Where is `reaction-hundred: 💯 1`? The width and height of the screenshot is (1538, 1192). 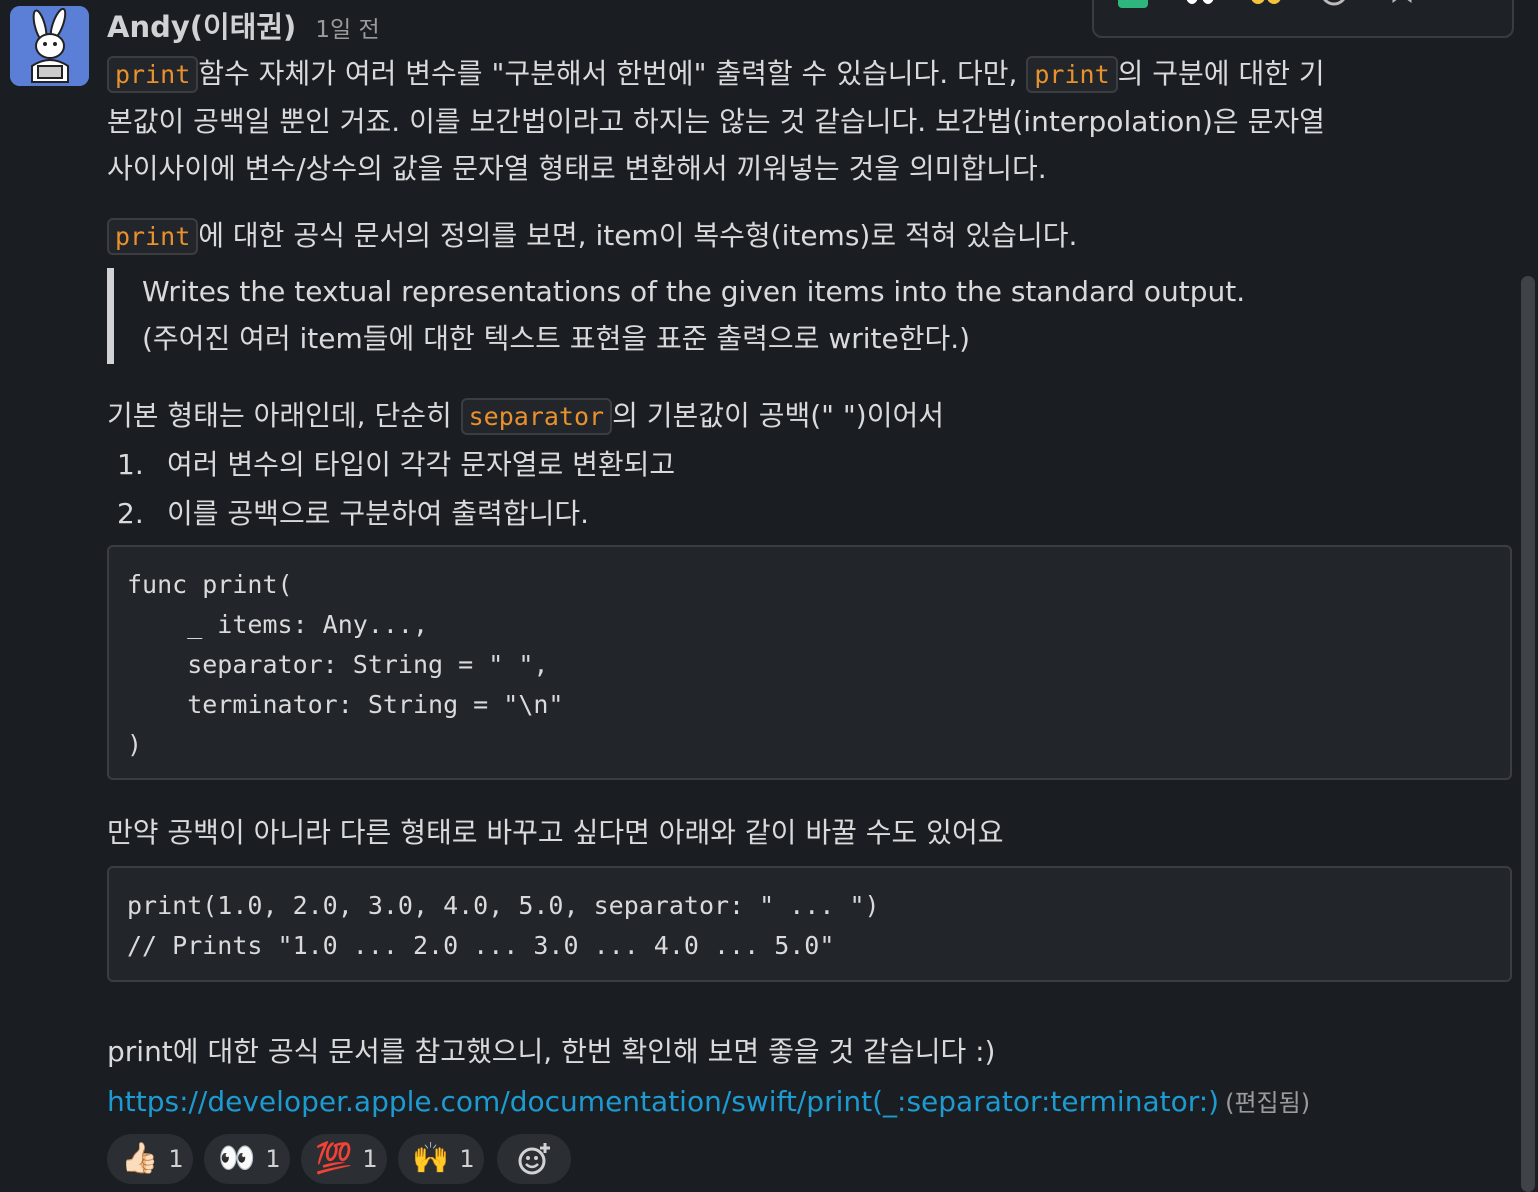 reaction-hundred: 💯 1 is located at coordinates (344, 1159).